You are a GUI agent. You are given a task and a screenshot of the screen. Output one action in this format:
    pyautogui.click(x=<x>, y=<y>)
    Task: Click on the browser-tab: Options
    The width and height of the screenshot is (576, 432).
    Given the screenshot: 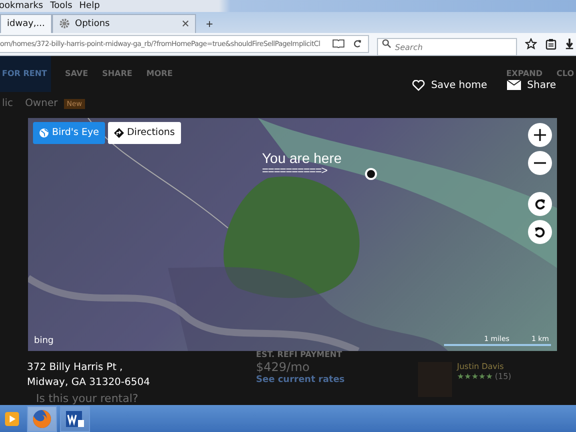 What is the action you would take?
    pyautogui.click(x=124, y=23)
    